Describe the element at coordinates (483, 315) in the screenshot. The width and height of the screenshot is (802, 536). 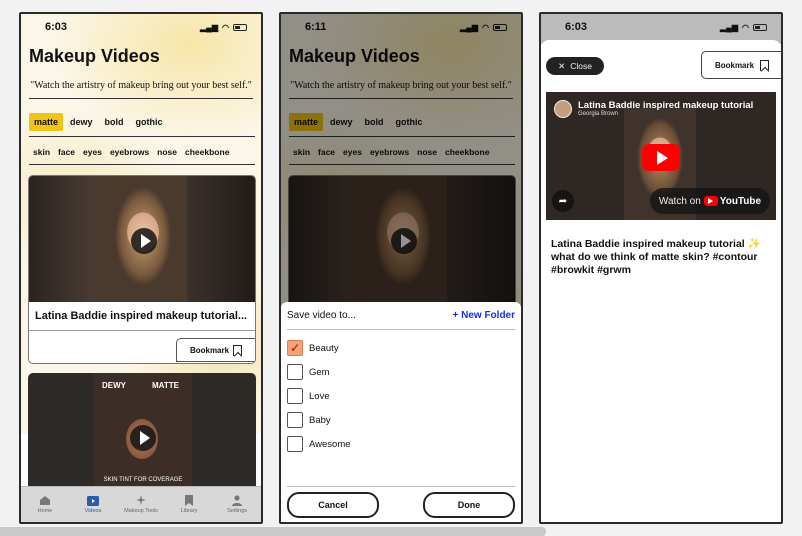
I see `new-folder-button: + New Folder` at that location.